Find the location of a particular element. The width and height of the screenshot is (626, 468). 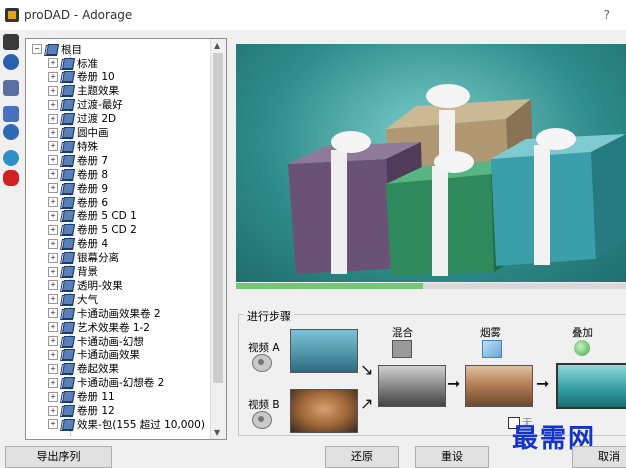

scroll-up-icon: ▲ is located at coordinates (217, 45).